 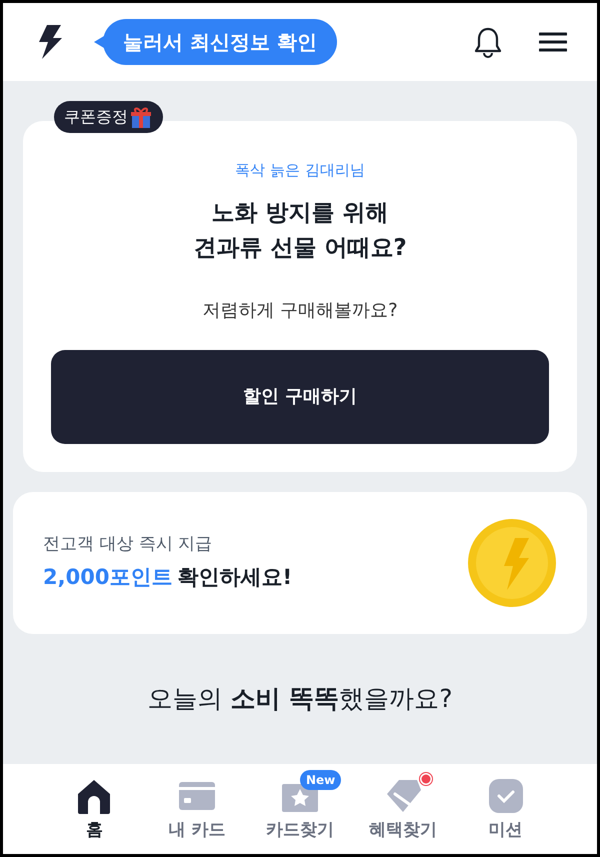 I want to click on new-badge: New, so click(x=321, y=780).